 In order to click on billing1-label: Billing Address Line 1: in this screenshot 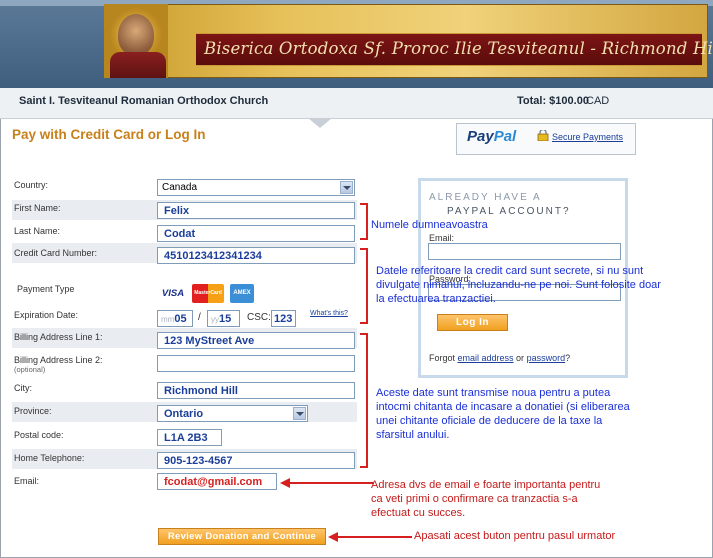, I will do `click(58, 337)`.